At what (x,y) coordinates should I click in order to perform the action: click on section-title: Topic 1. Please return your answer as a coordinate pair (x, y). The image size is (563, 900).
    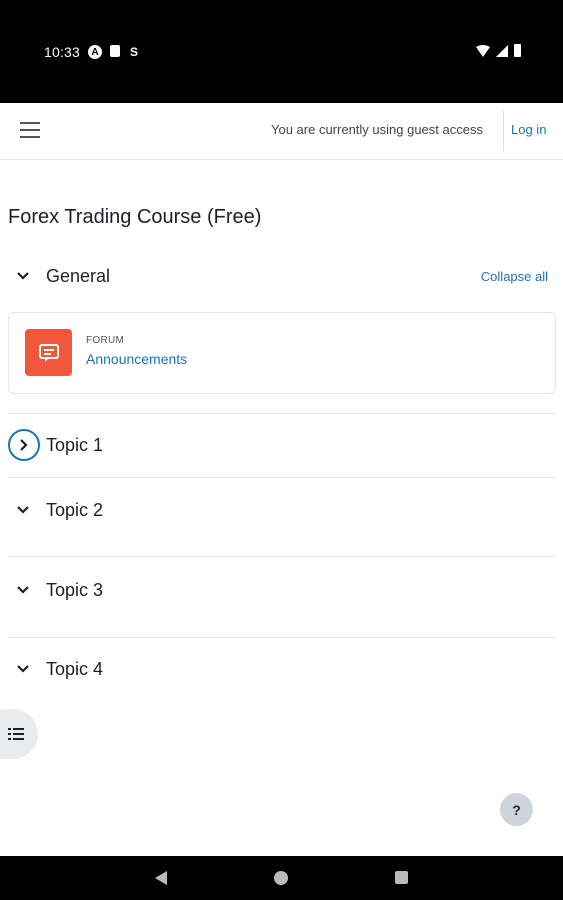
    Looking at the image, I should click on (74, 445).